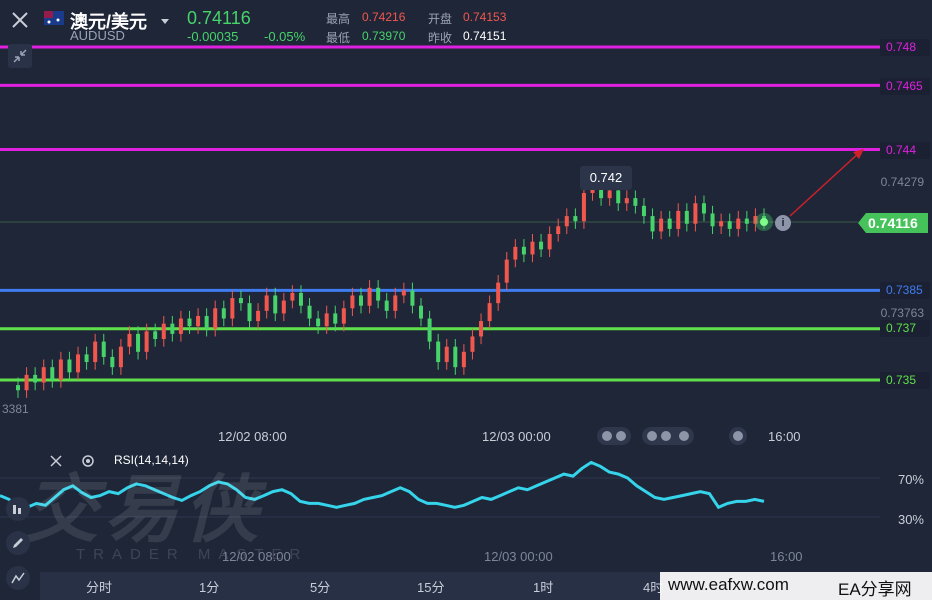  What do you see at coordinates (738, 438) in the screenshot?
I see `event-marker-single` at bounding box center [738, 438].